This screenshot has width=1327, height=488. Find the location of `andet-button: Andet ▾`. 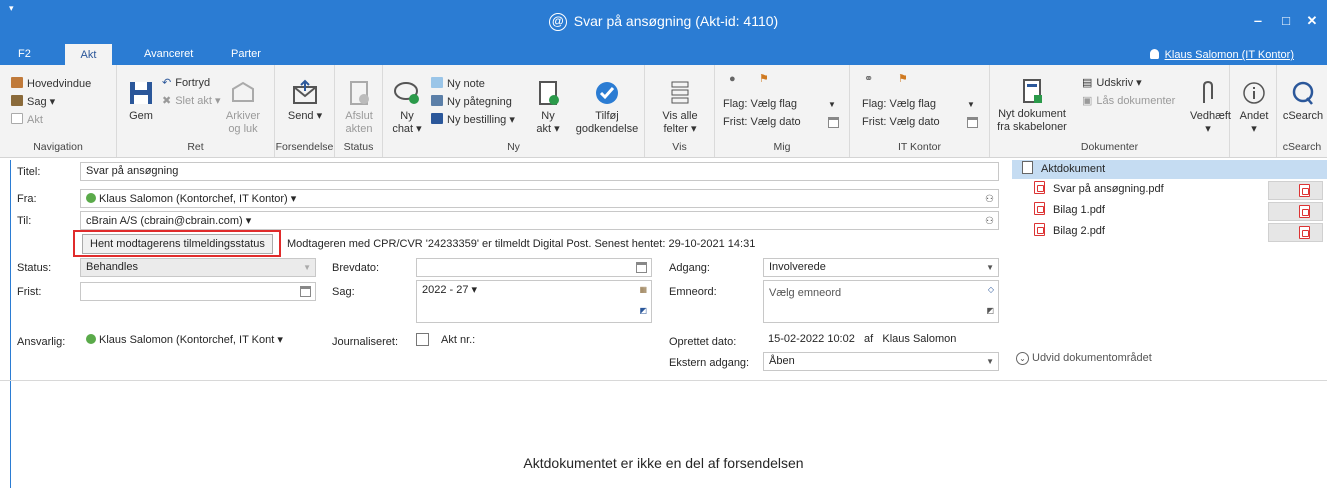

andet-button: Andet ▾ is located at coordinates (1254, 107).